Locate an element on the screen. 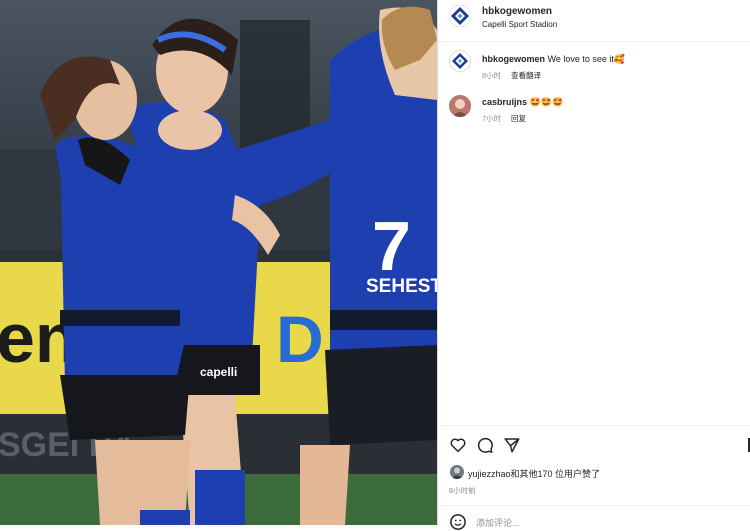 The image size is (750, 531). banner-text-right: D is located at coordinates (300, 339).